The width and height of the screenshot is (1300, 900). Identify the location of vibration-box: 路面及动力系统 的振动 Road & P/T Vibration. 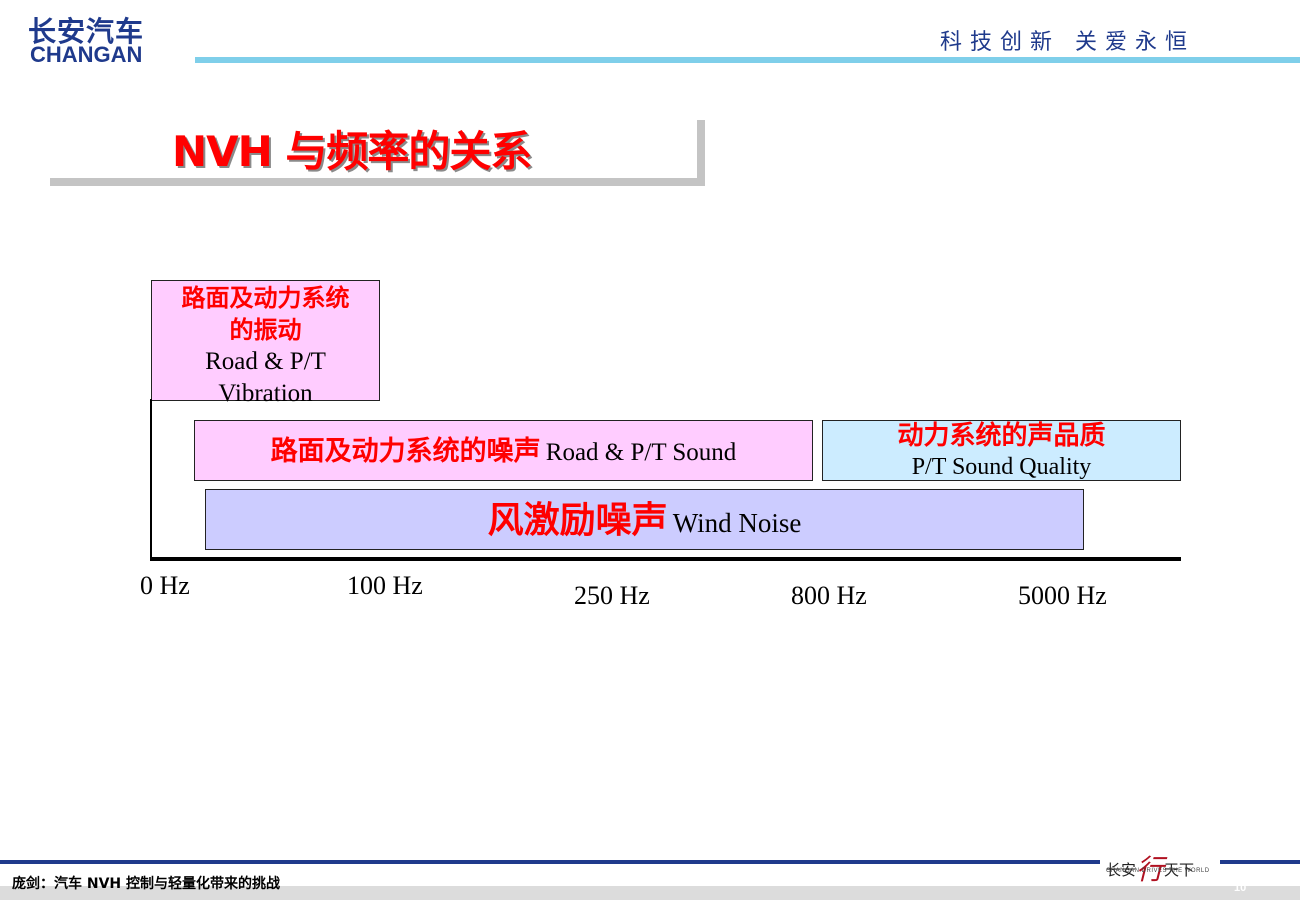
(265, 343).